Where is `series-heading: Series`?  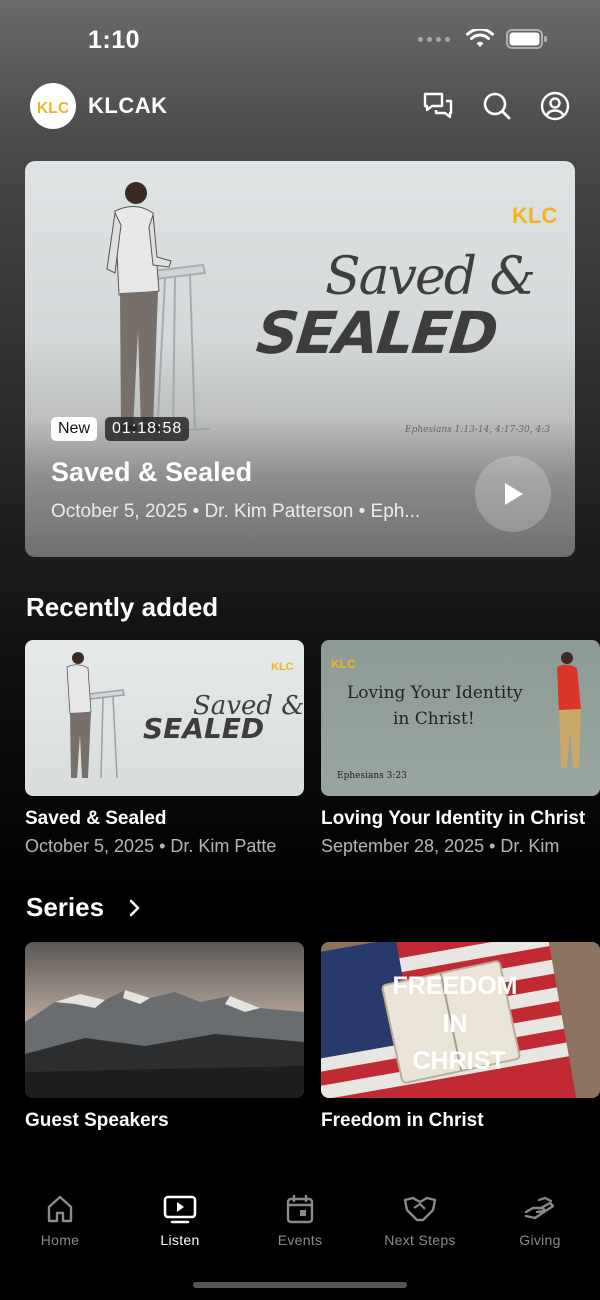 series-heading: Series is located at coordinates (65, 907).